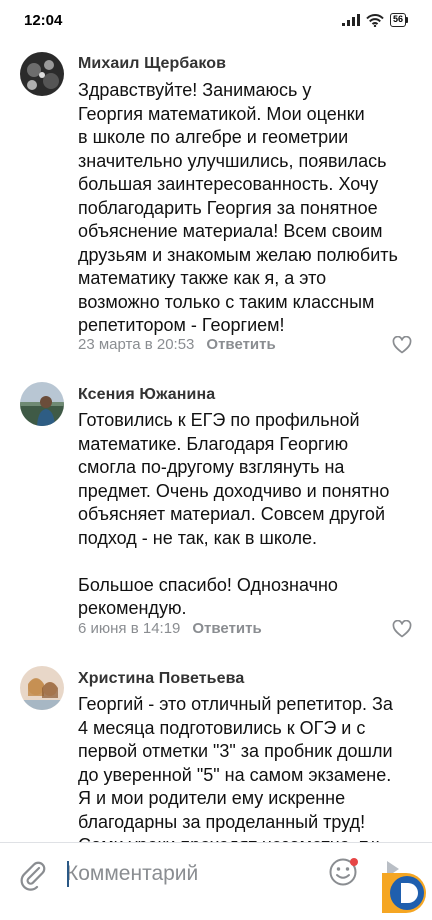 The image size is (432, 920). I want to click on wifi-icon, so click(375, 20).